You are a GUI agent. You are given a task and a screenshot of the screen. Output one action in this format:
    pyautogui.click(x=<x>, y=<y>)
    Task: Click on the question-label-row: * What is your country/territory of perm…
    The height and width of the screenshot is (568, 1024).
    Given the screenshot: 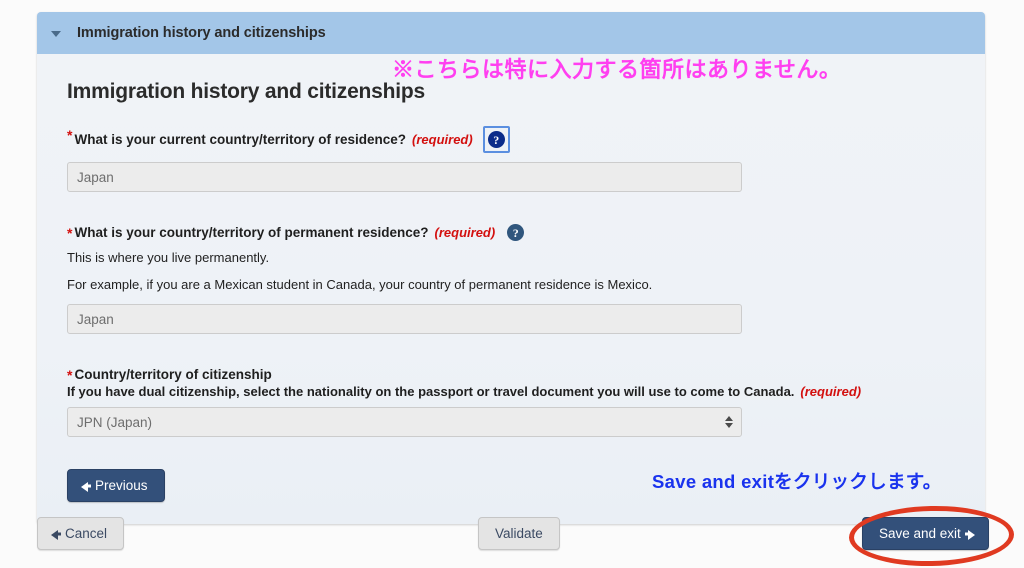 What is the action you would take?
    pyautogui.click(x=511, y=232)
    